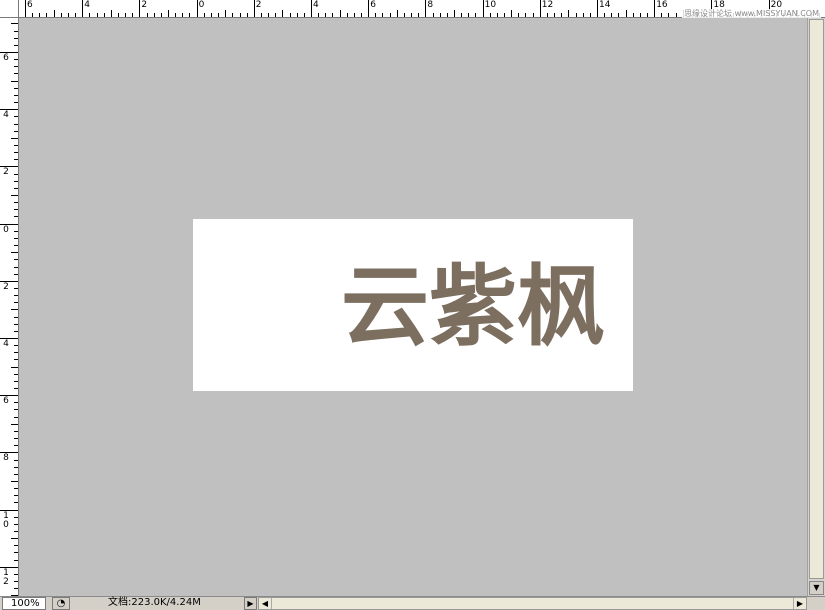  What do you see at coordinates (532, 603) in the screenshot?
I see `horizontal-scrollbar: ◀ ▶` at bounding box center [532, 603].